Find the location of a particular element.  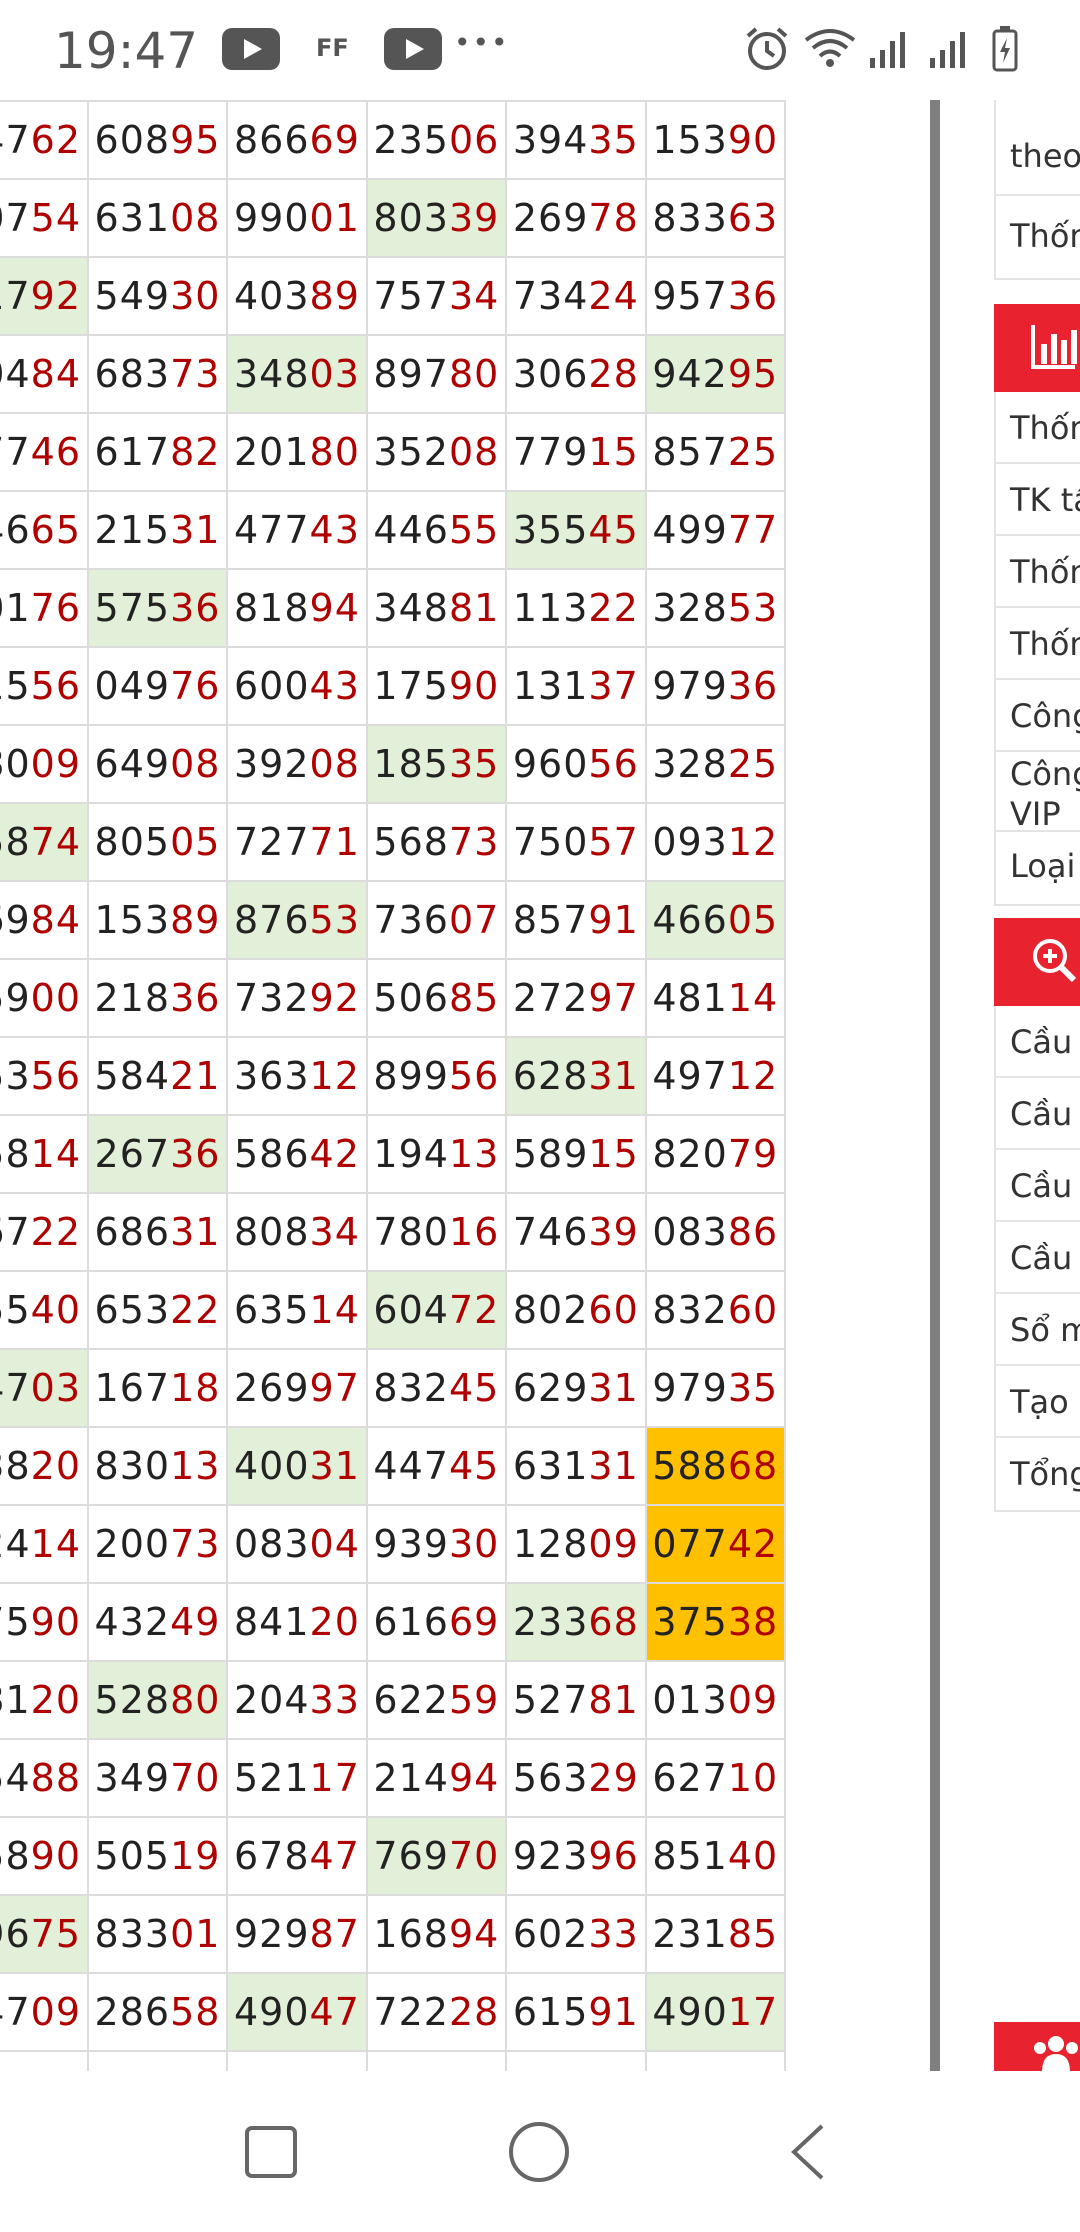

table-cell: 95488 is located at coordinates (44, 1778).